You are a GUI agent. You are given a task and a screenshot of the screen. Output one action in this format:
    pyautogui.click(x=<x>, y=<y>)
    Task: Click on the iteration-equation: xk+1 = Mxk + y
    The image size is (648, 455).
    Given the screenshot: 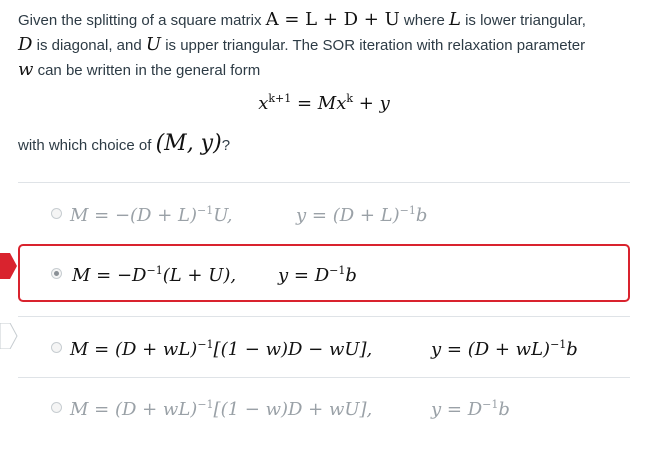 What is the action you would take?
    pyautogui.click(x=324, y=103)
    